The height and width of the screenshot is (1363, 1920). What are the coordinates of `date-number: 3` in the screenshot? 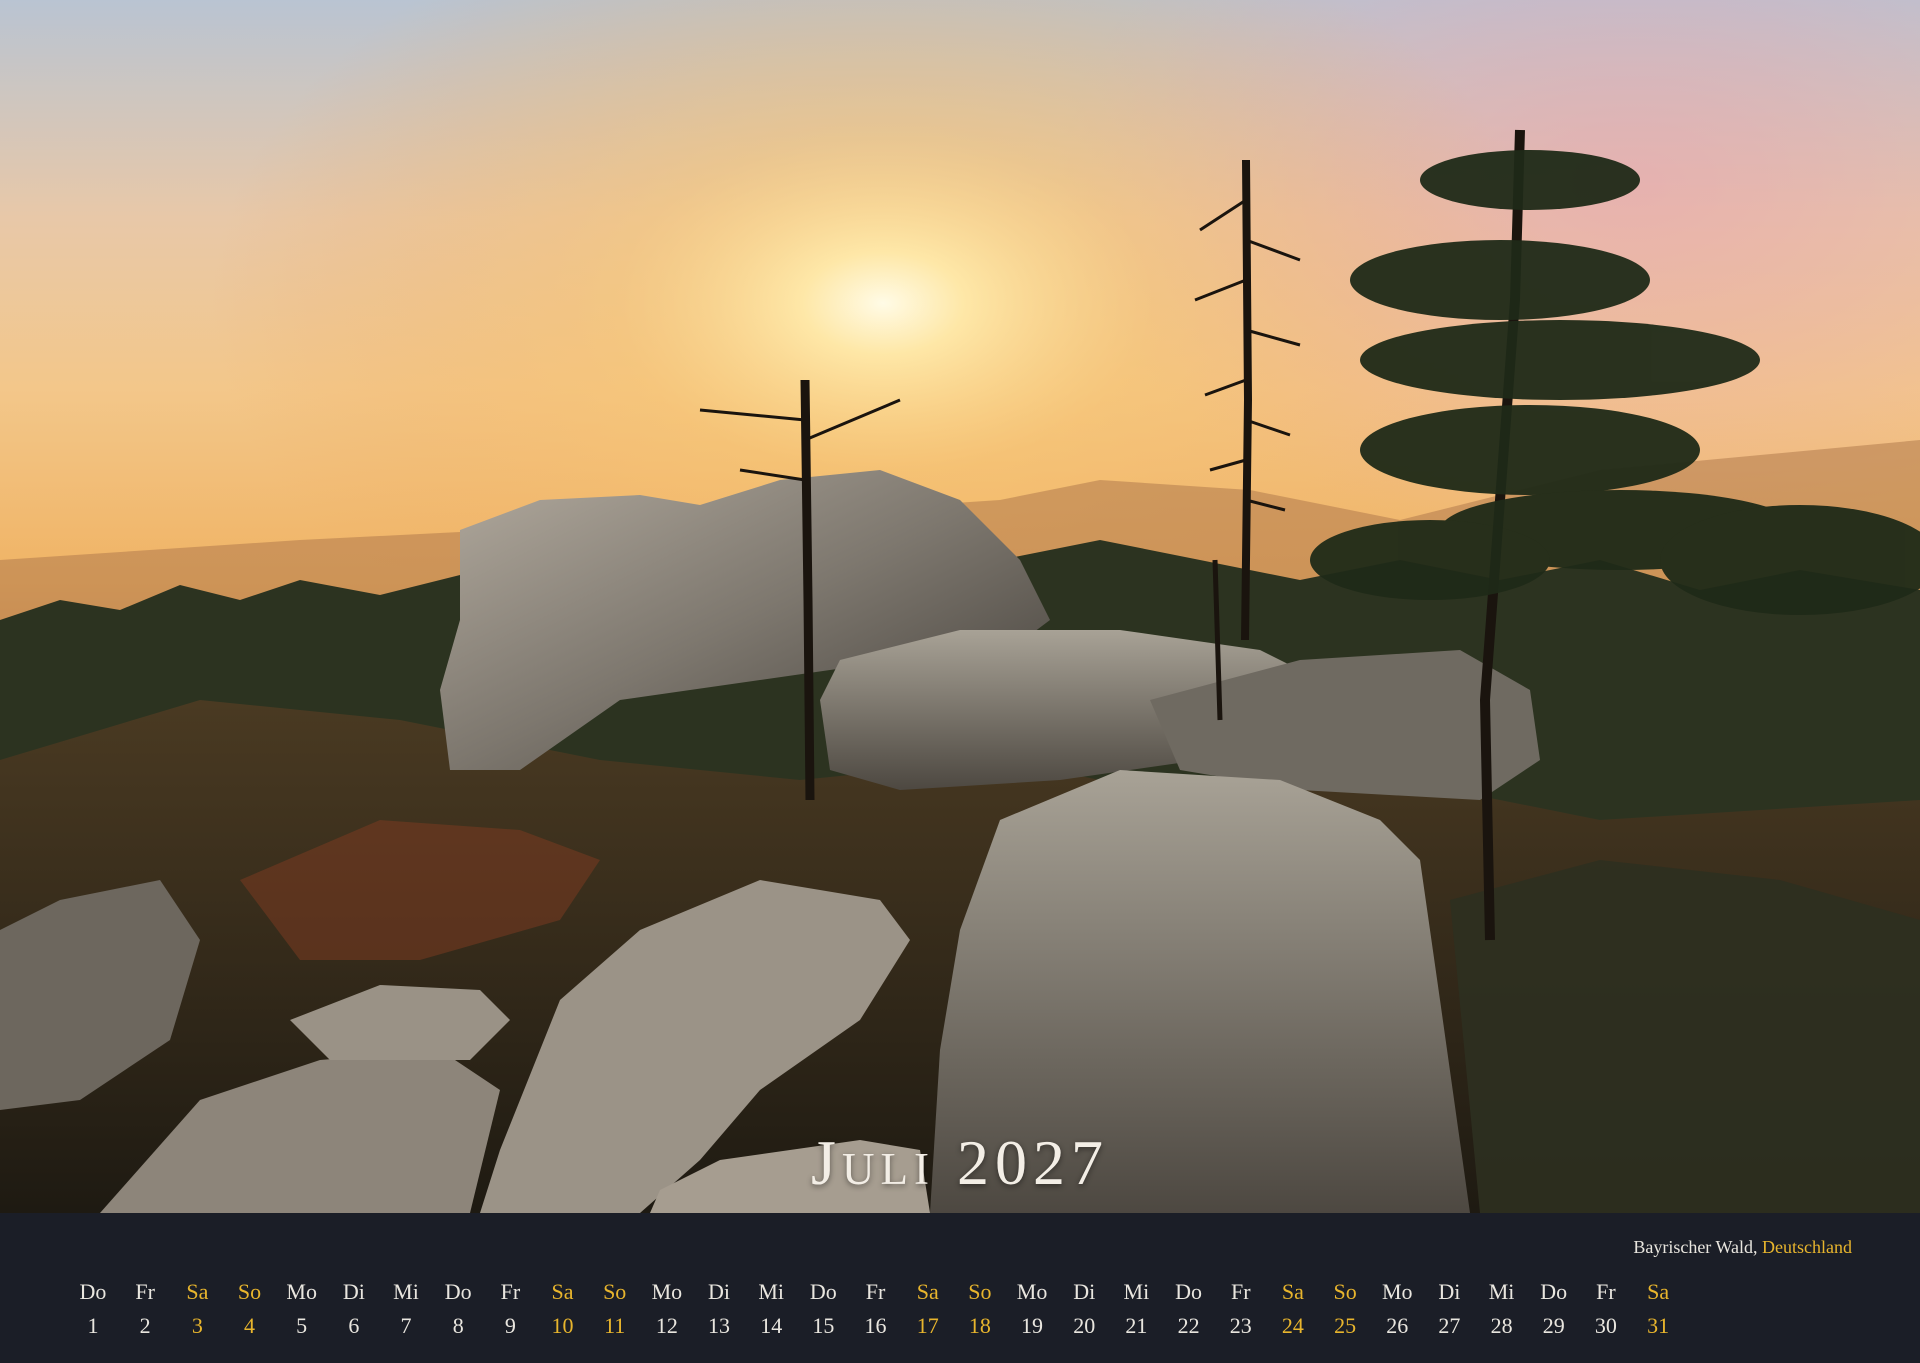 It's located at (197, 1325).